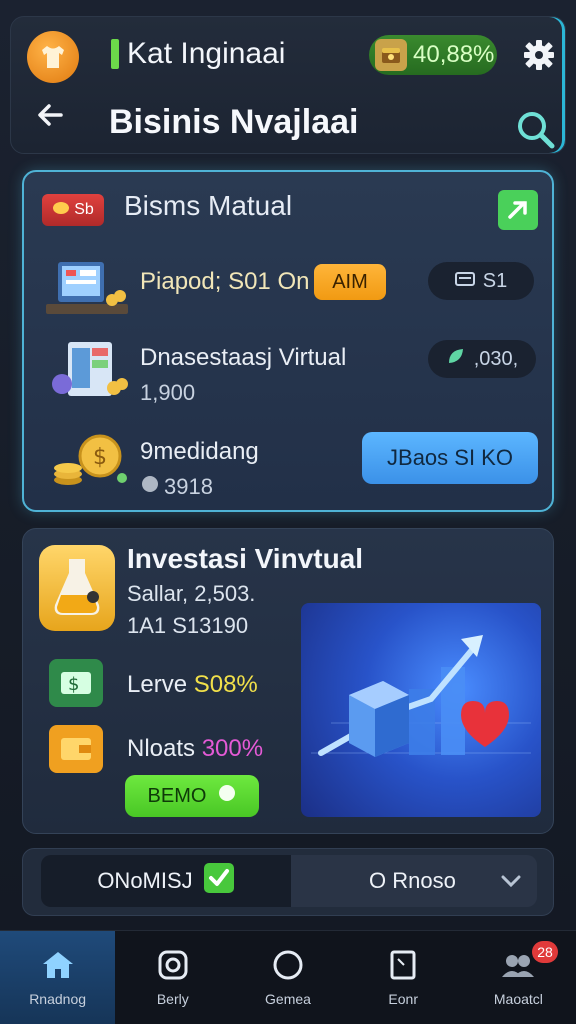 The height and width of the screenshot is (1024, 576). What do you see at coordinates (481, 281) in the screenshot?
I see `stat-pill: S1` at bounding box center [481, 281].